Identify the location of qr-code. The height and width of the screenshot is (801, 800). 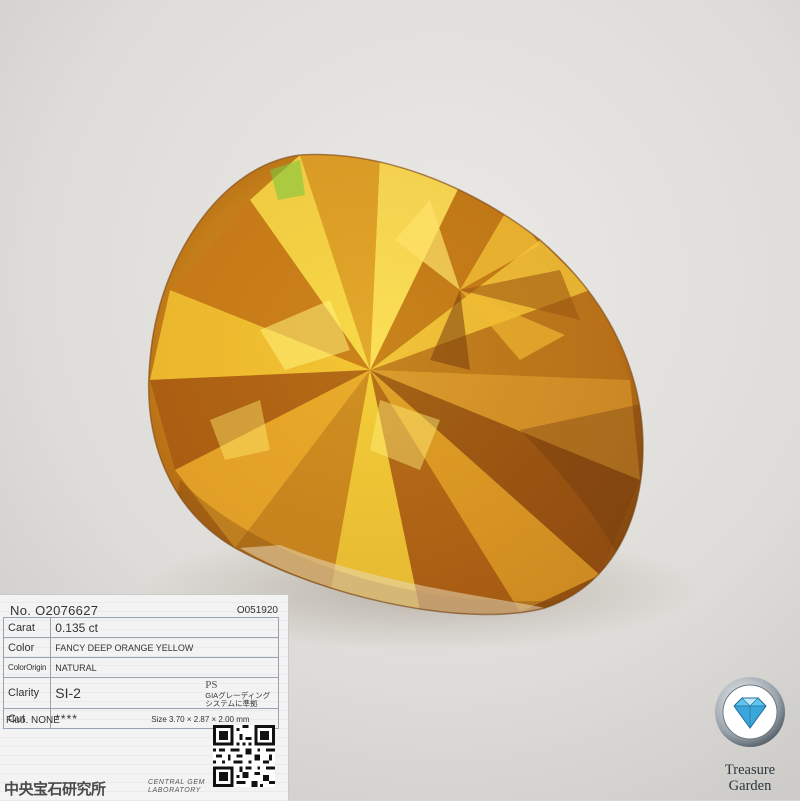
(244, 756).